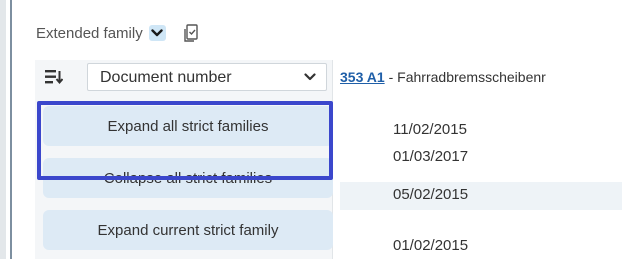  Describe the element at coordinates (166, 77) in the screenshot. I see `sort-field-value: Document number` at that location.